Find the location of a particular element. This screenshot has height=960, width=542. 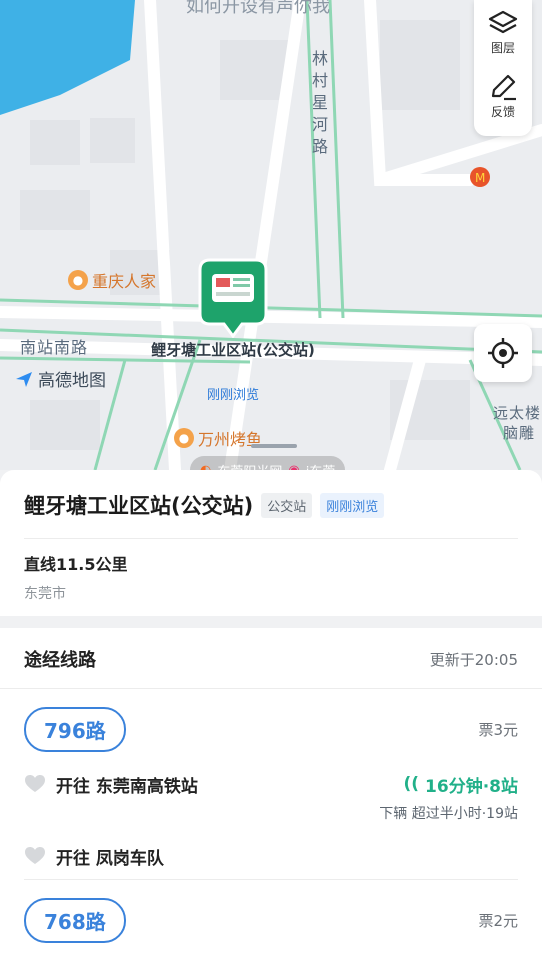

crosshair-icon is located at coordinates (503, 353).